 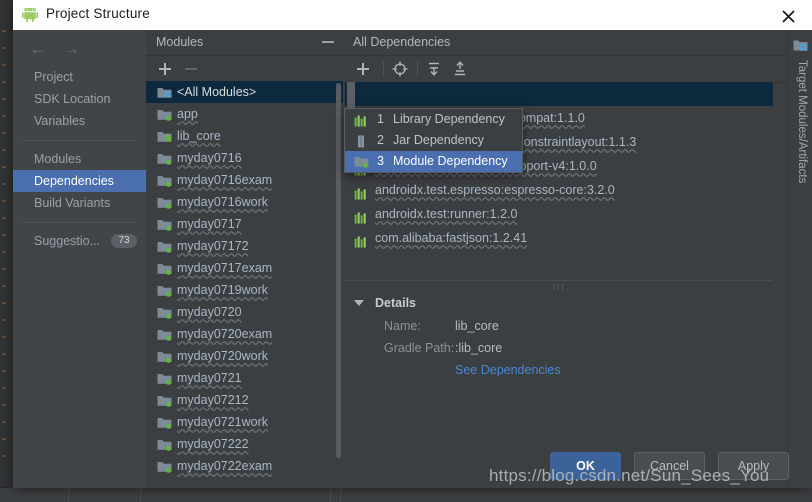 I want to click on cancel-button: Cancel, so click(x=669, y=466).